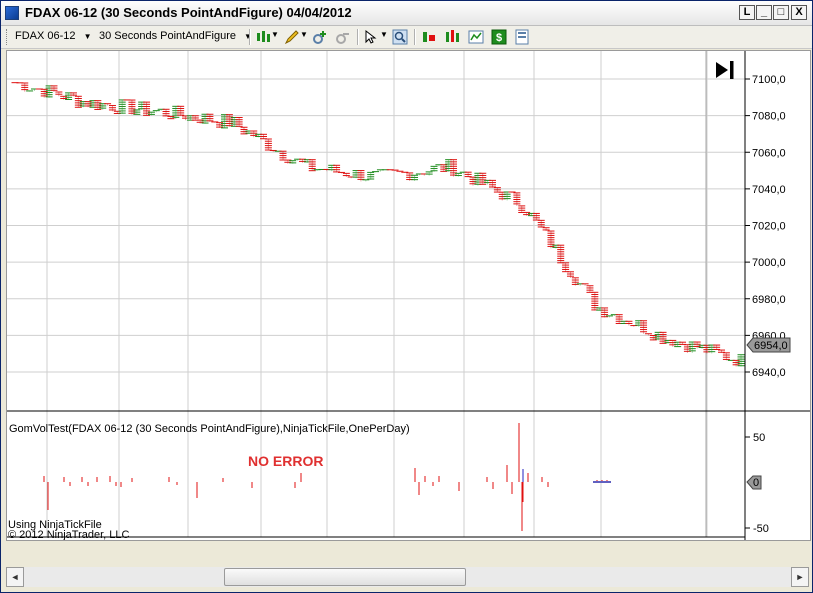 This screenshot has width=813, height=593. Describe the element at coordinates (343, 37) in the screenshot. I see `zoom-out-icon` at that location.